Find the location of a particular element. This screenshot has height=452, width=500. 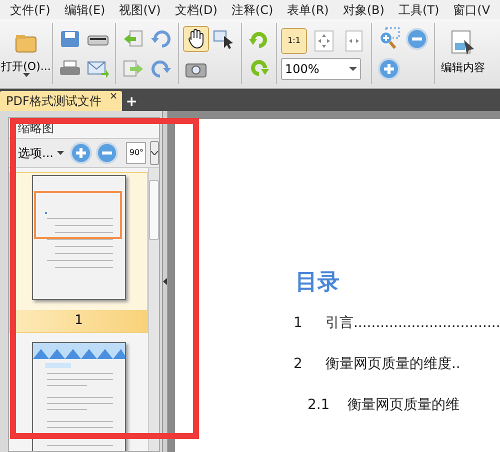

hand-icon is located at coordinates (196, 39).